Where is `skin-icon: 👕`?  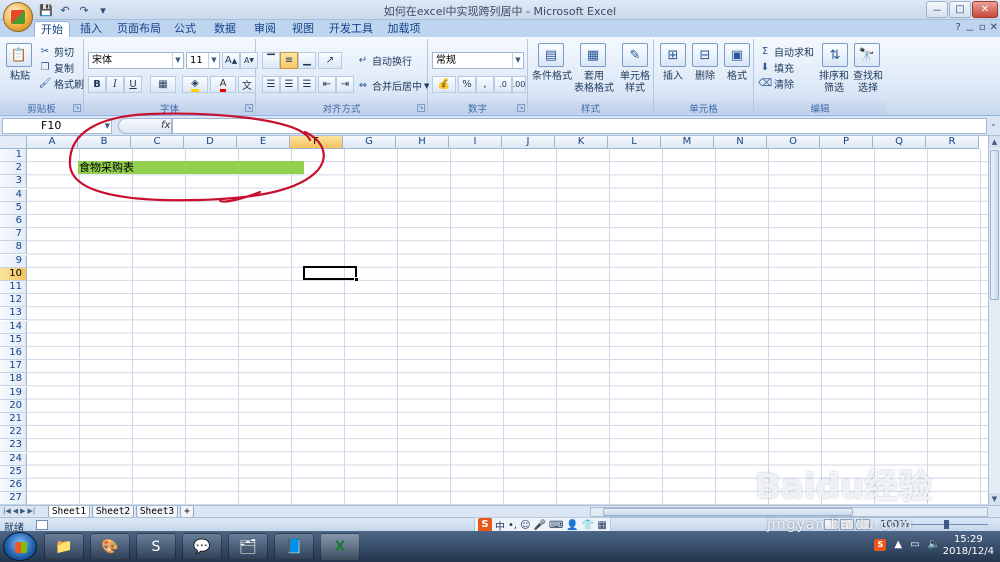
skin-icon: 👕 is located at coordinates (588, 525).